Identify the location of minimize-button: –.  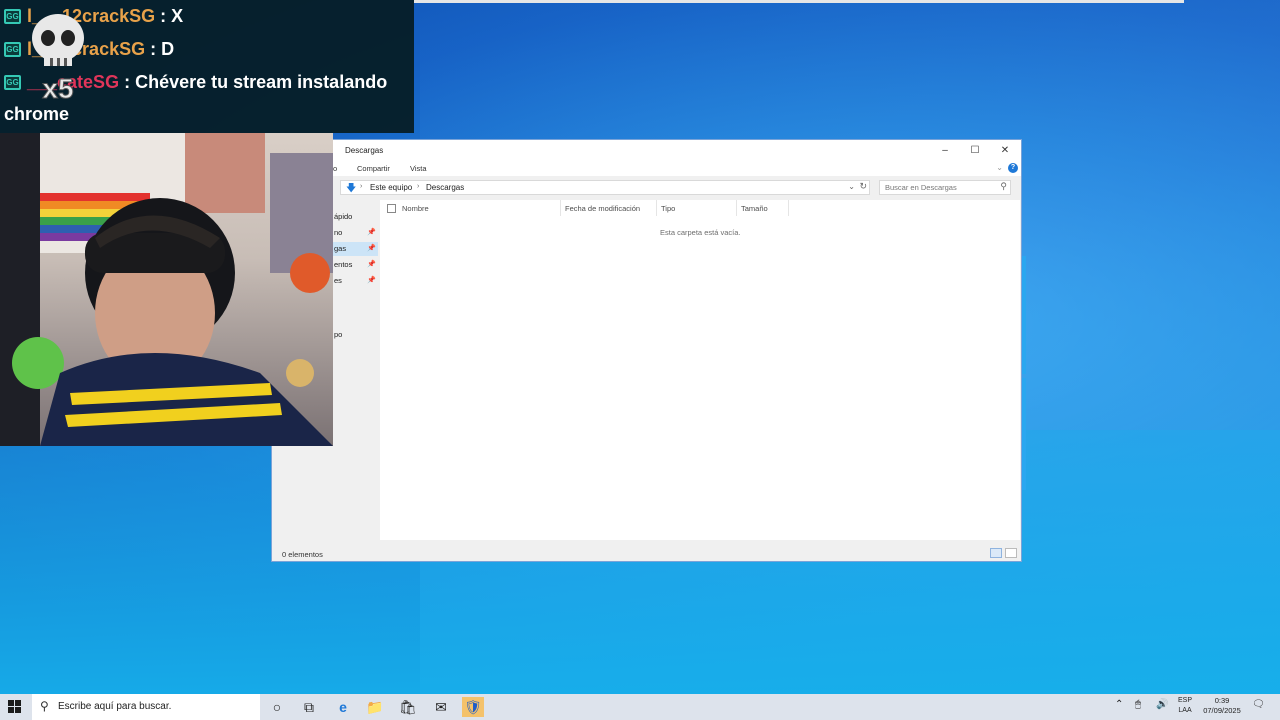
(945, 151).